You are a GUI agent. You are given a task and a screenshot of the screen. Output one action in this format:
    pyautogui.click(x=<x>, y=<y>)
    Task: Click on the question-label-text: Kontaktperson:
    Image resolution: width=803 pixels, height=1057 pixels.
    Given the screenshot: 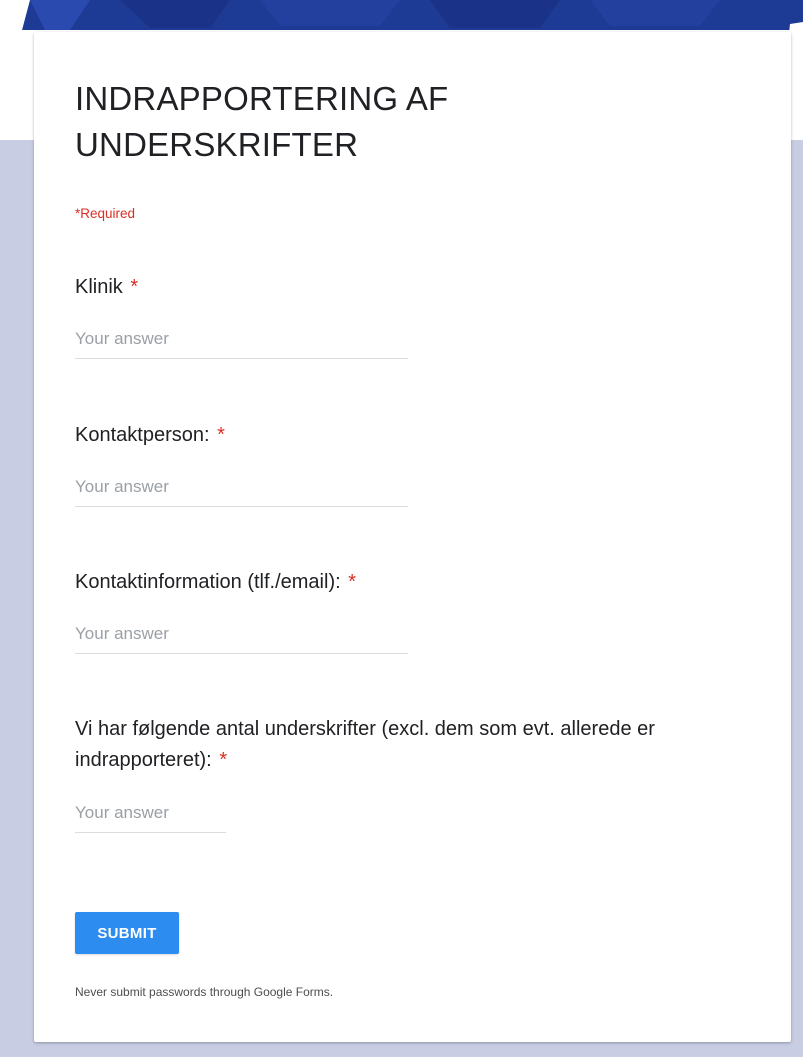 What is the action you would take?
    pyautogui.click(x=142, y=435)
    